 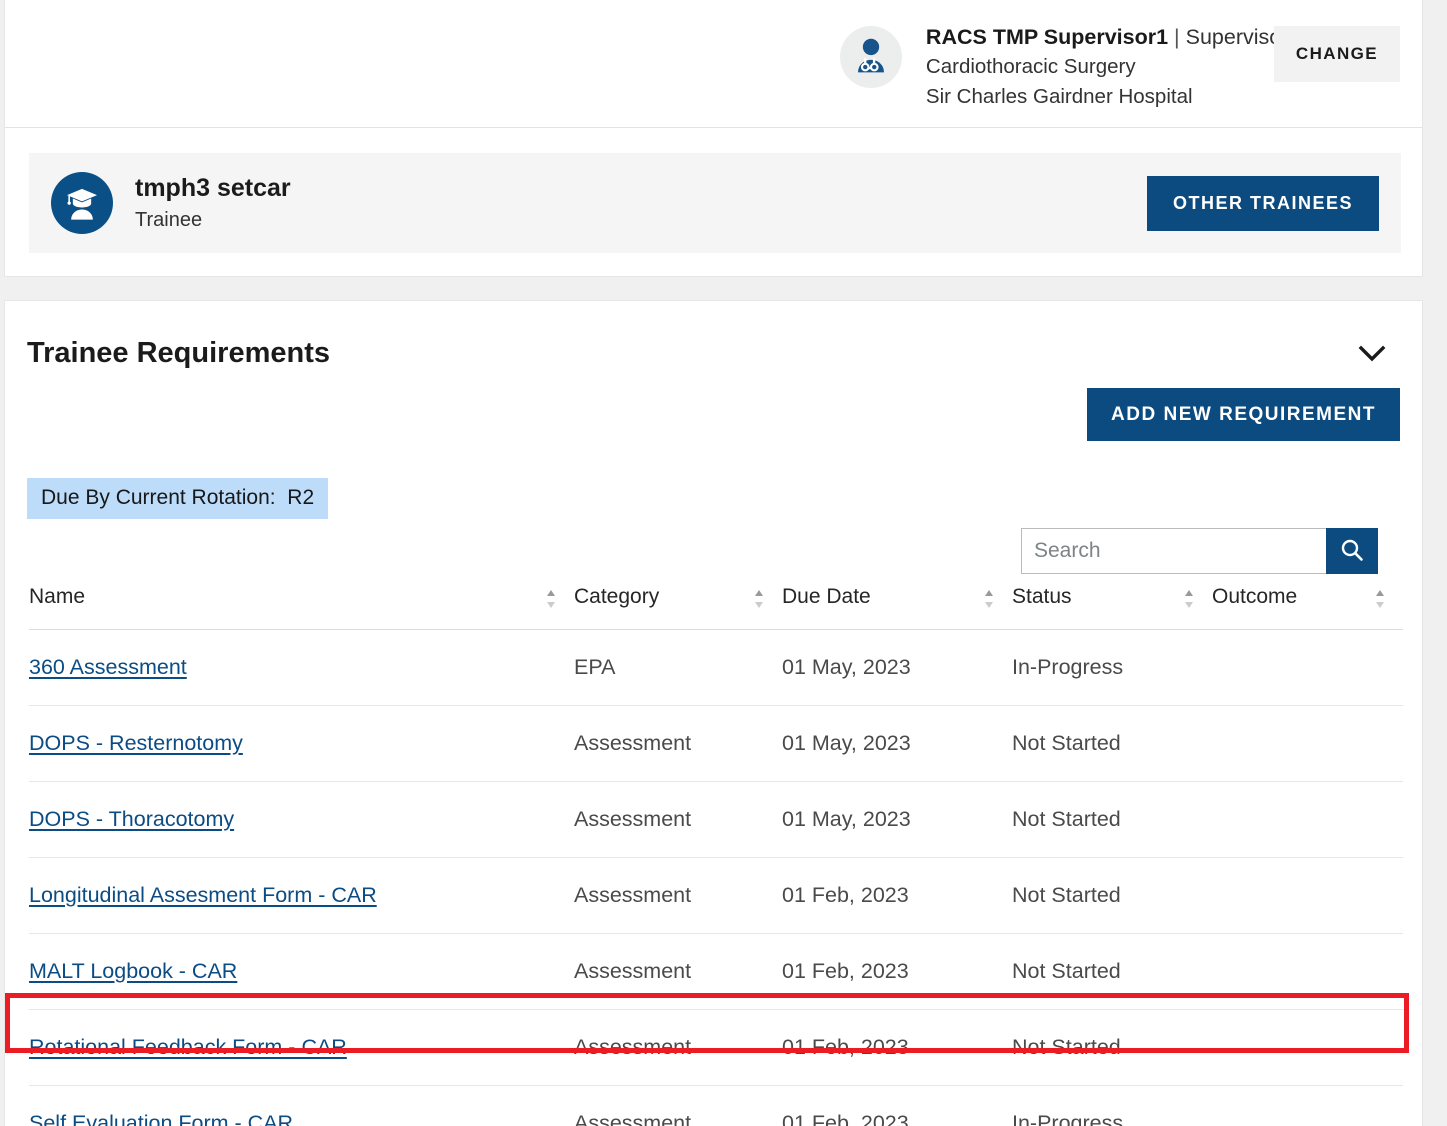 I want to click on requirement-link: Longitudinal Assesment Form - CAR, so click(x=203, y=895).